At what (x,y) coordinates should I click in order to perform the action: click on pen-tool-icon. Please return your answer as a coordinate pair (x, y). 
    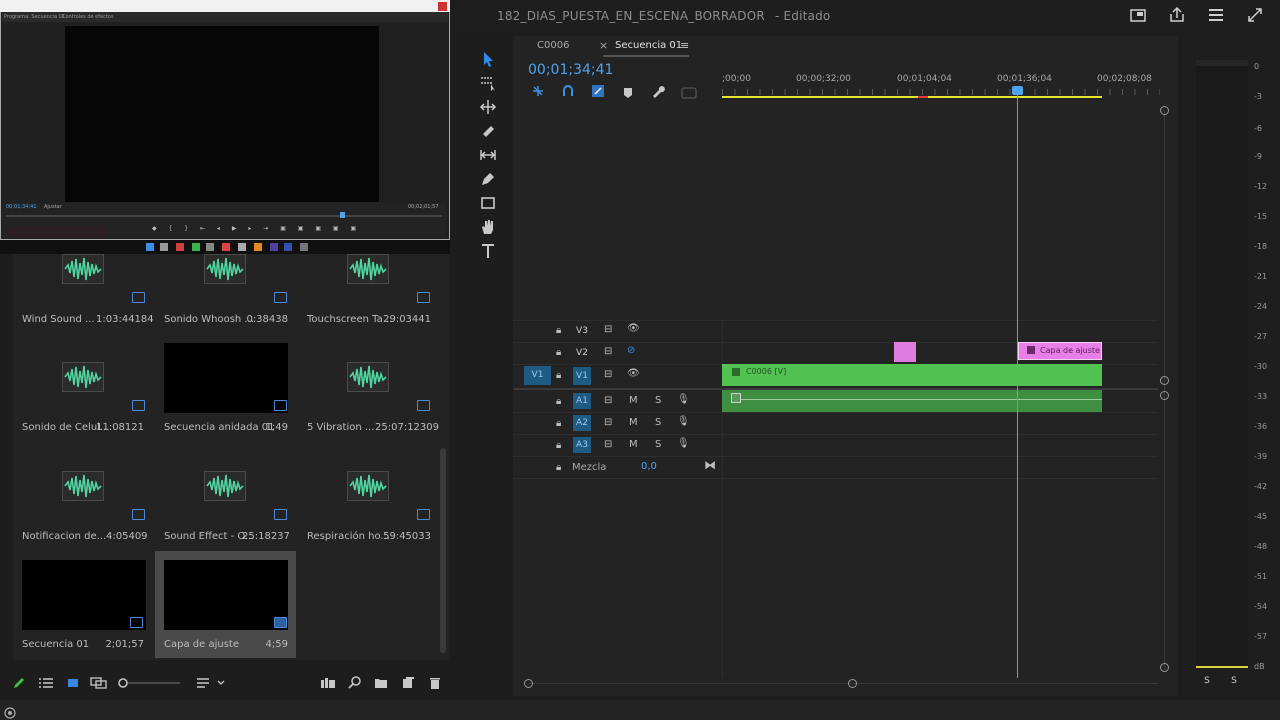
    Looking at the image, I should click on (488, 180).